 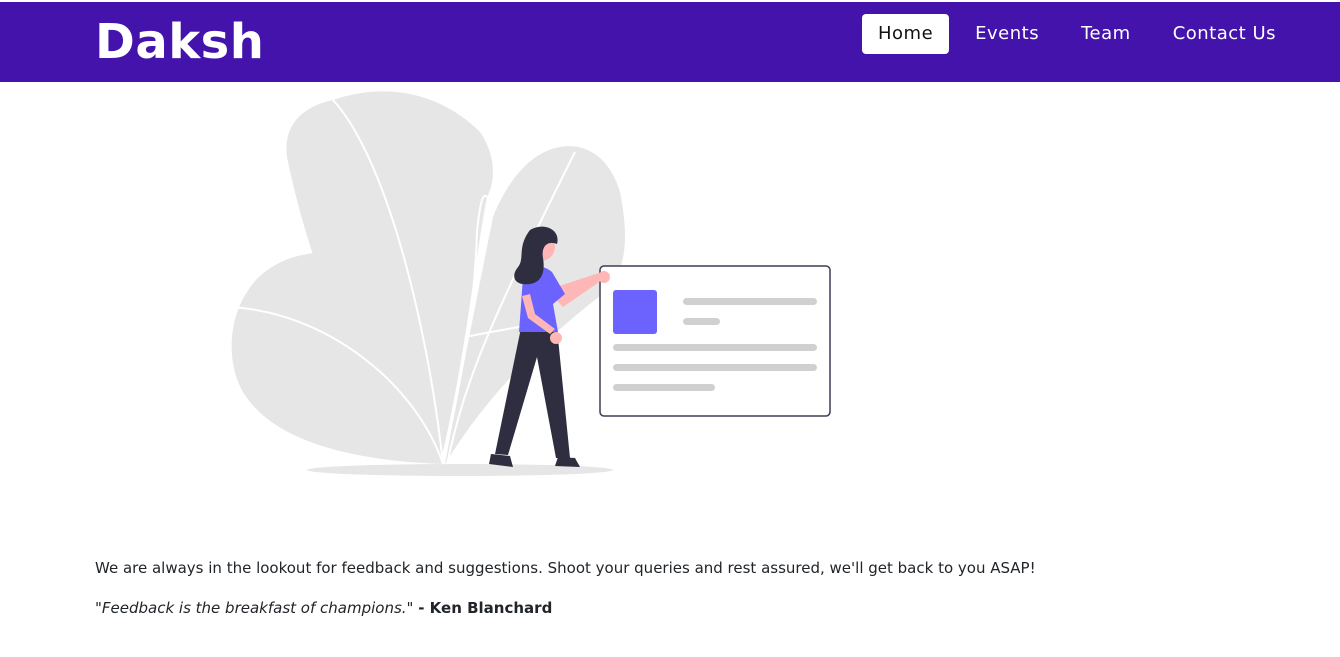 What do you see at coordinates (179, 42) in the screenshot?
I see `brand-logo: Daksh` at bounding box center [179, 42].